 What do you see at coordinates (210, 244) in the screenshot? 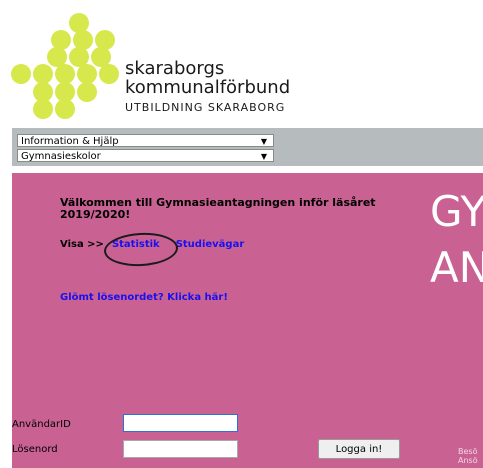
I see `studievagar-link: Studievägar` at bounding box center [210, 244].